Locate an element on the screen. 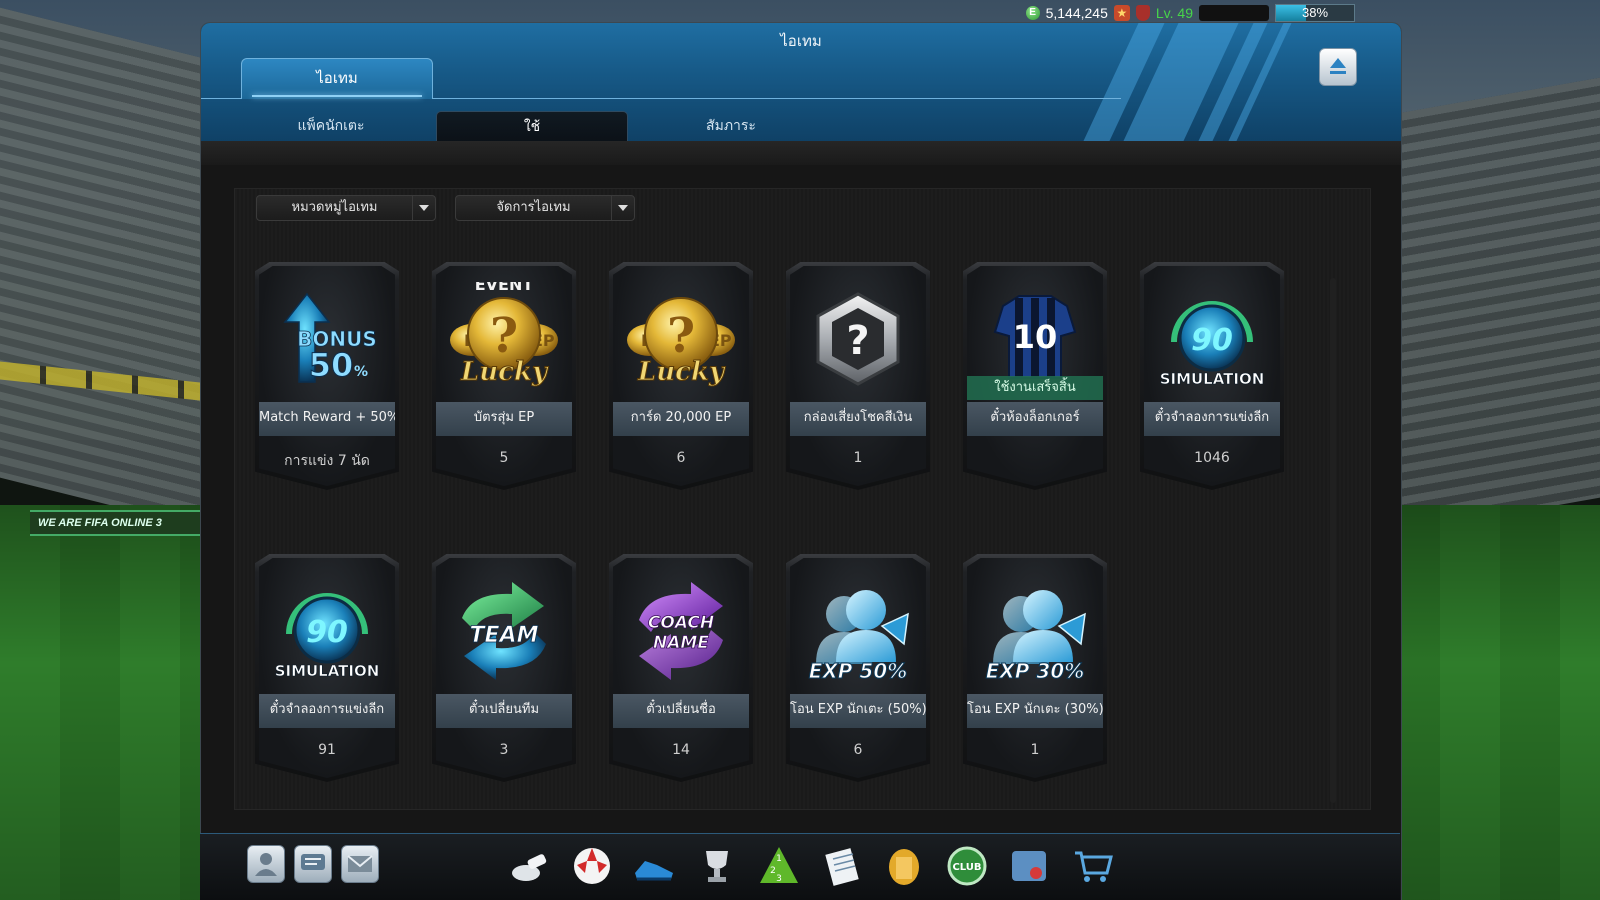 This screenshot has width=1600, height=900. item-card: 90 SIMULATION ตั๋วจำลองการแข่งลีก 91 is located at coordinates (327, 668).